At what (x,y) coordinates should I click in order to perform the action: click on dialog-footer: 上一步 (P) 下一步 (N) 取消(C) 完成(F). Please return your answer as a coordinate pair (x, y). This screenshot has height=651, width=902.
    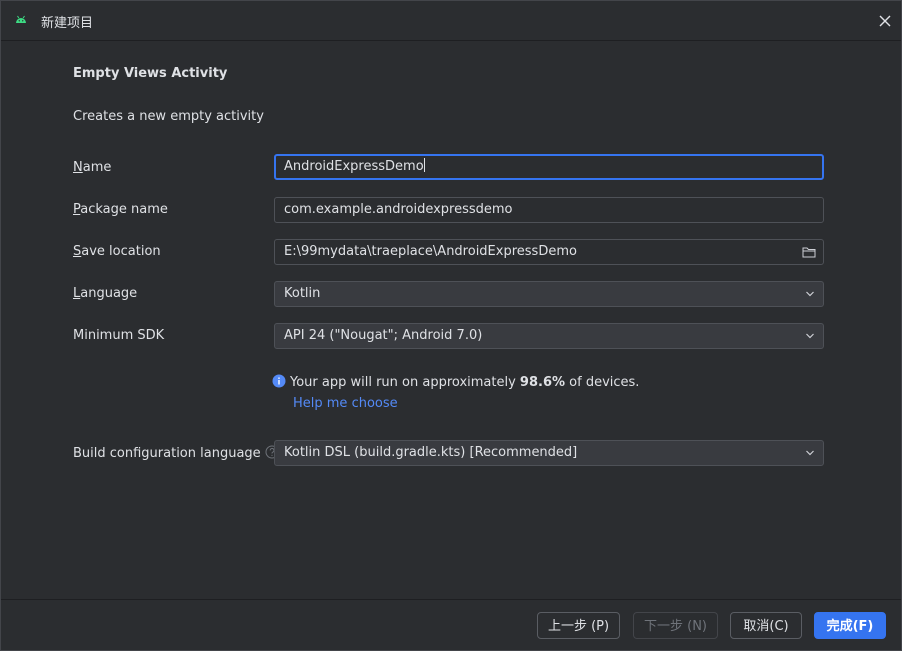
    Looking at the image, I should click on (451, 625).